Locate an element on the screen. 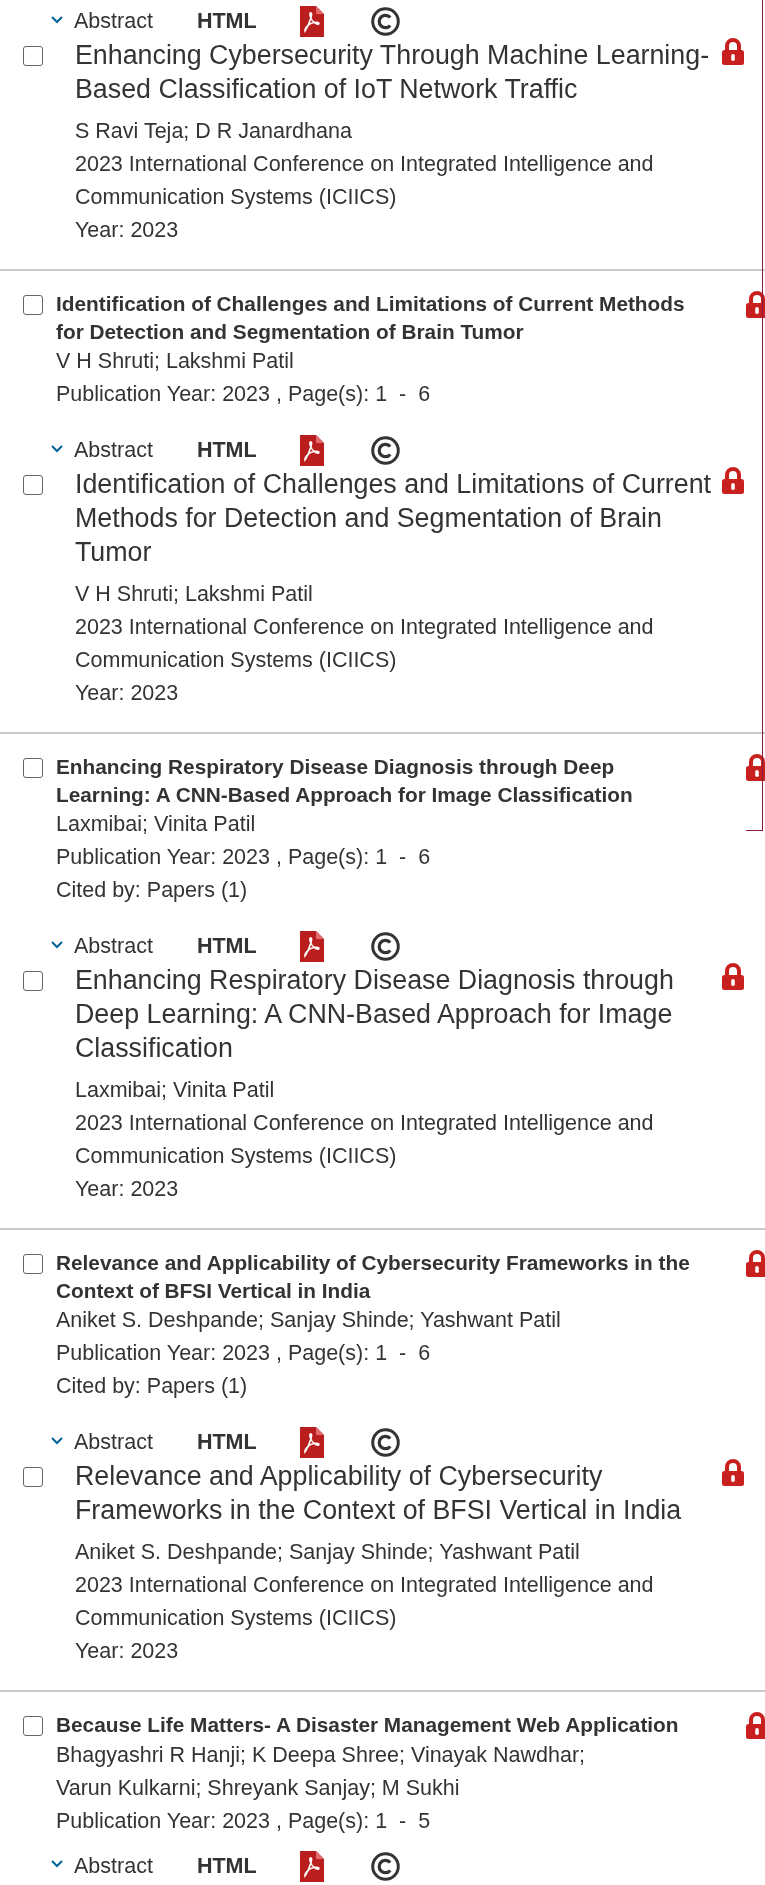 The image size is (765, 1885). result-title: Because Life Matters- A Disaster Management Web Application is located at coordinates (383, 1725).